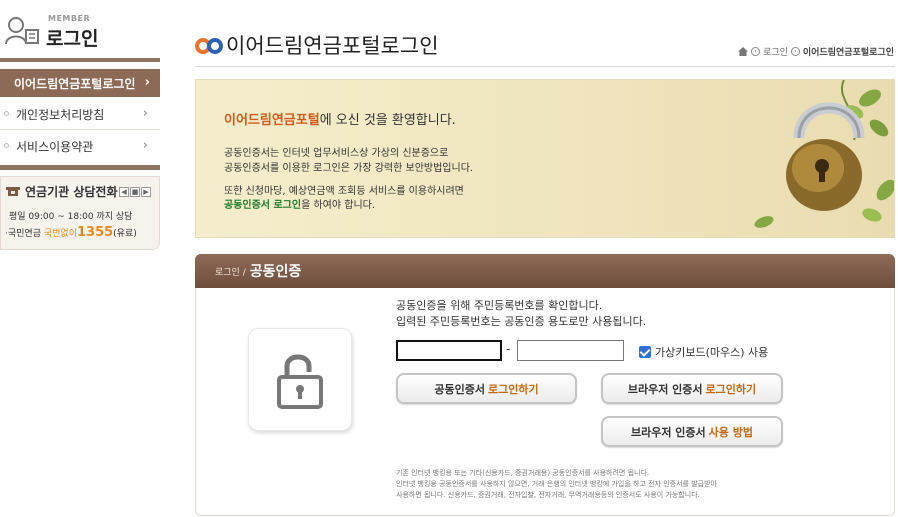 Image resolution: width=898 pixels, height=517 pixels. I want to click on sidebar-item-label: 이어드림연금포털로그인, so click(75, 83).